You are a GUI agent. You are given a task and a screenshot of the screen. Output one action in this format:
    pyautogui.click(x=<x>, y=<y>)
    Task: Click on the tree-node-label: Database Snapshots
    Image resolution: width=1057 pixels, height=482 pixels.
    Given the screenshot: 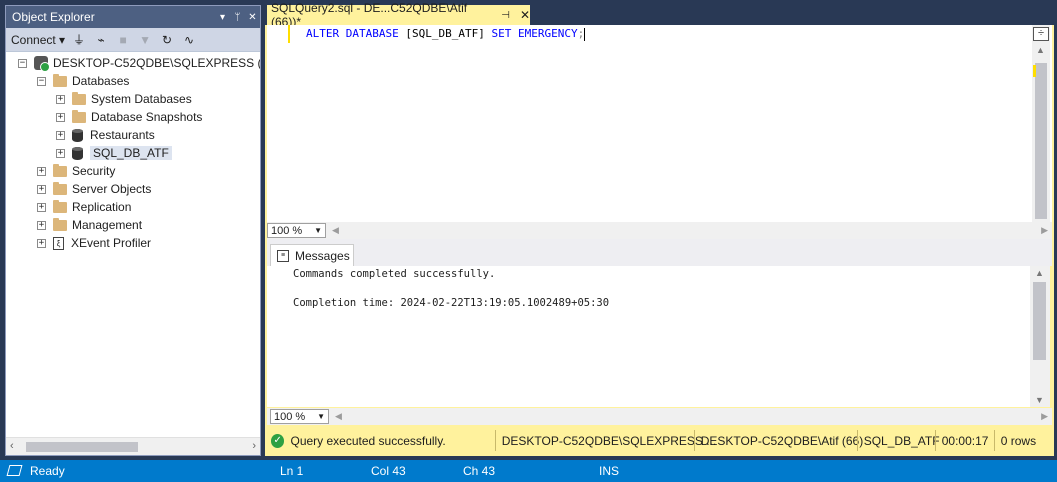 What is the action you would take?
    pyautogui.click(x=147, y=117)
    